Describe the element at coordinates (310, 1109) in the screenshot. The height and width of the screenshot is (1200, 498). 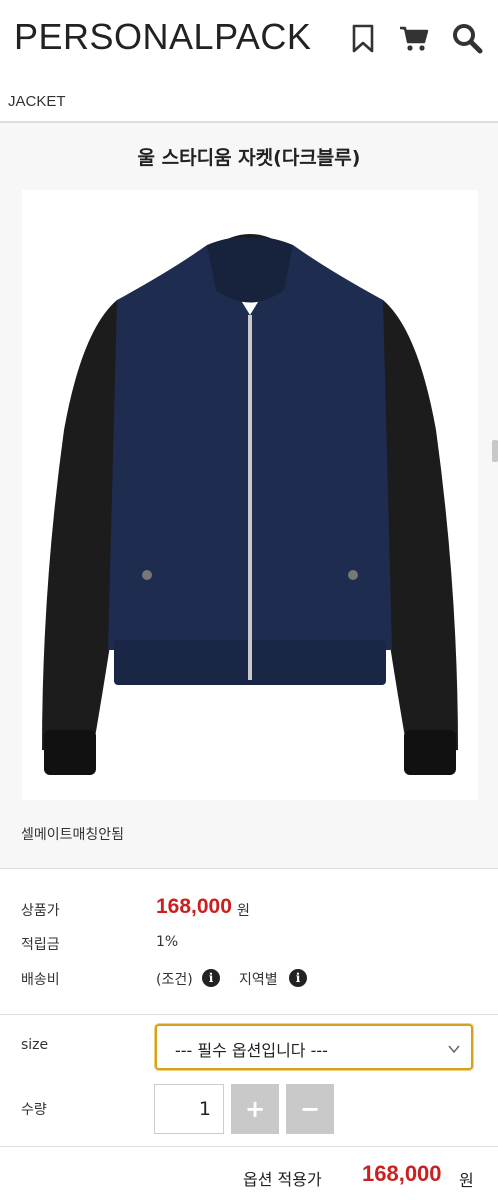
I see `quantity-minus-button: −` at that location.